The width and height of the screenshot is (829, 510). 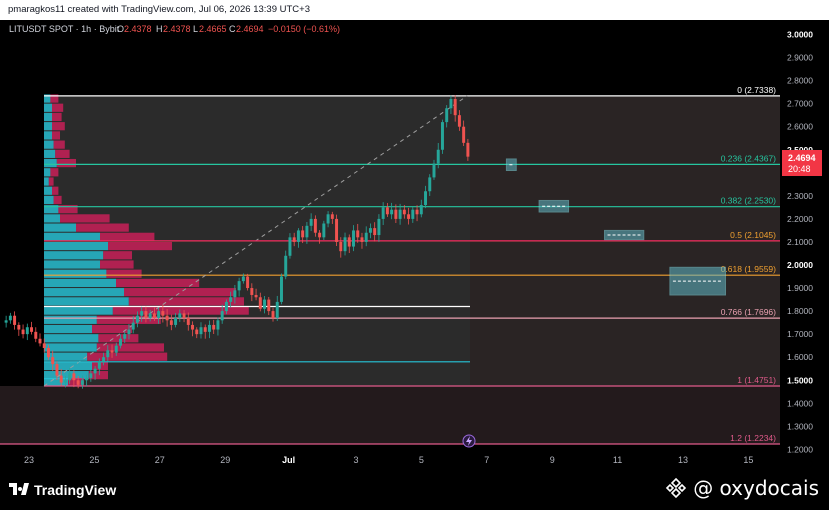 I want to click on price-tag: 2.4694 20:48, so click(x=802, y=163).